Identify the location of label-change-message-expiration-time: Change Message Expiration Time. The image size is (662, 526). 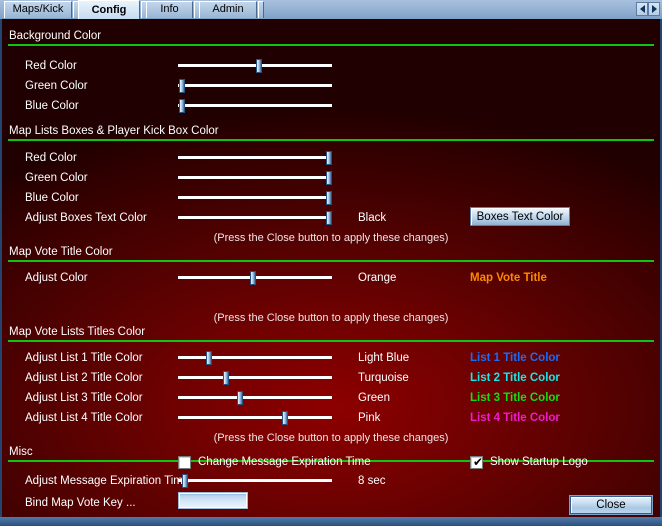
(284, 462).